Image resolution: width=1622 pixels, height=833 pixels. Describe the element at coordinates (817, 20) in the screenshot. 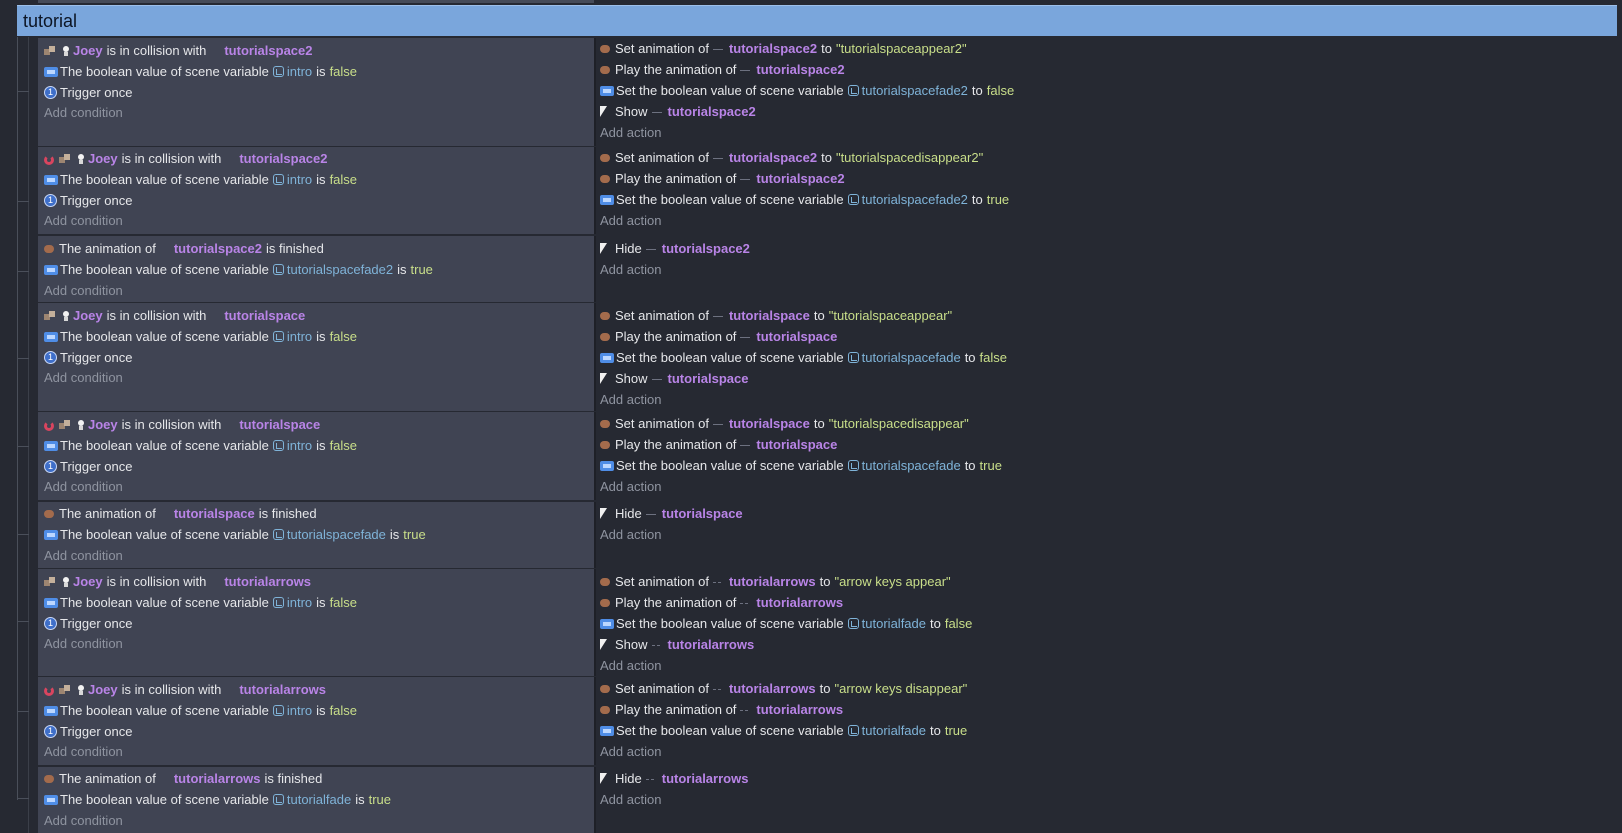

I see `event-group-header: tutorial` at that location.